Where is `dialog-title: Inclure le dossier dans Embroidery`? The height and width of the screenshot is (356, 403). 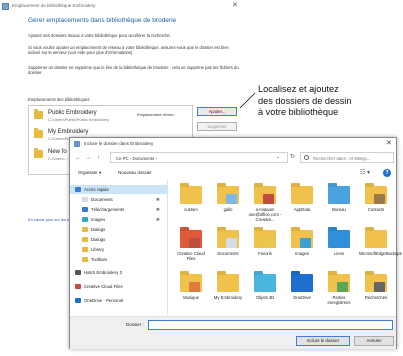 dialog-title: Inclure le dossier dans Embroidery is located at coordinates (119, 143).